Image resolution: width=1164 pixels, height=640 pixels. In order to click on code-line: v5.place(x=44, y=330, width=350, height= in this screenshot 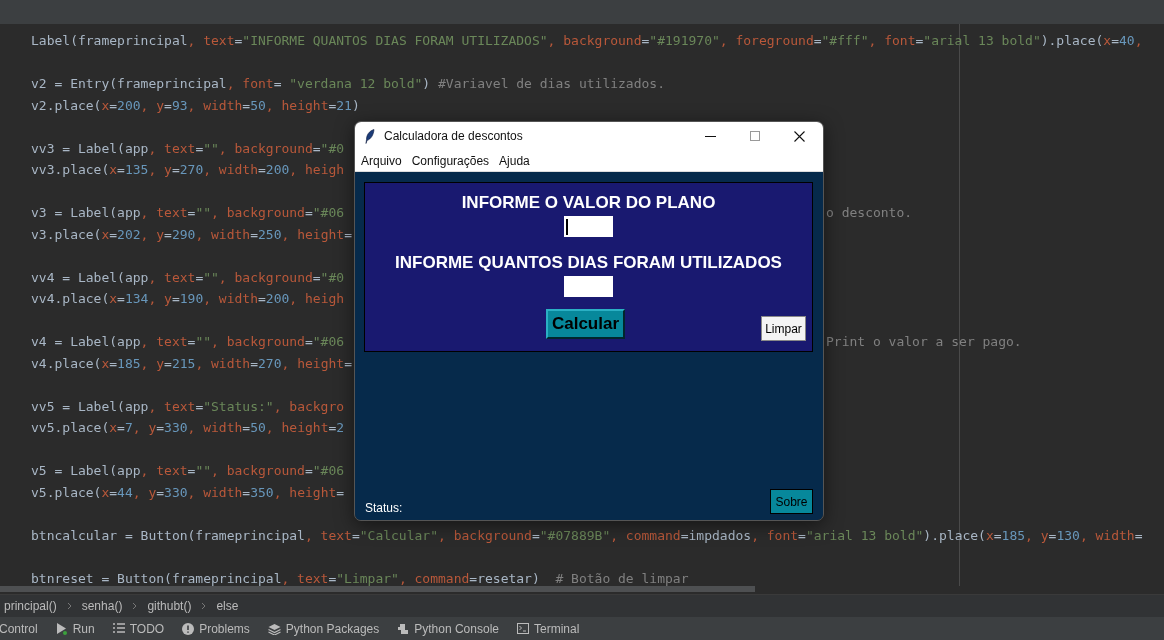, I will do `click(188, 492)`.